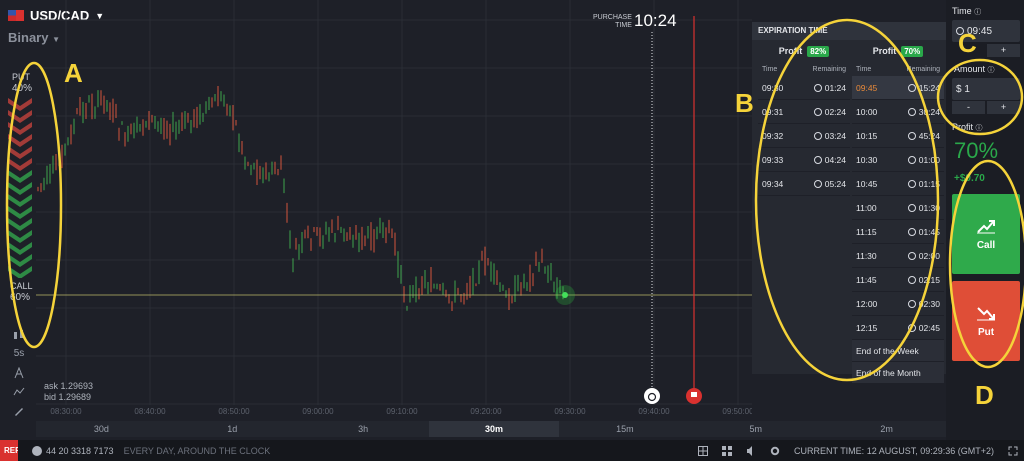 This screenshot has height=461, width=1024. What do you see at coordinates (976, 150) in the screenshot?
I see `profit-percent: 70%` at bounding box center [976, 150].